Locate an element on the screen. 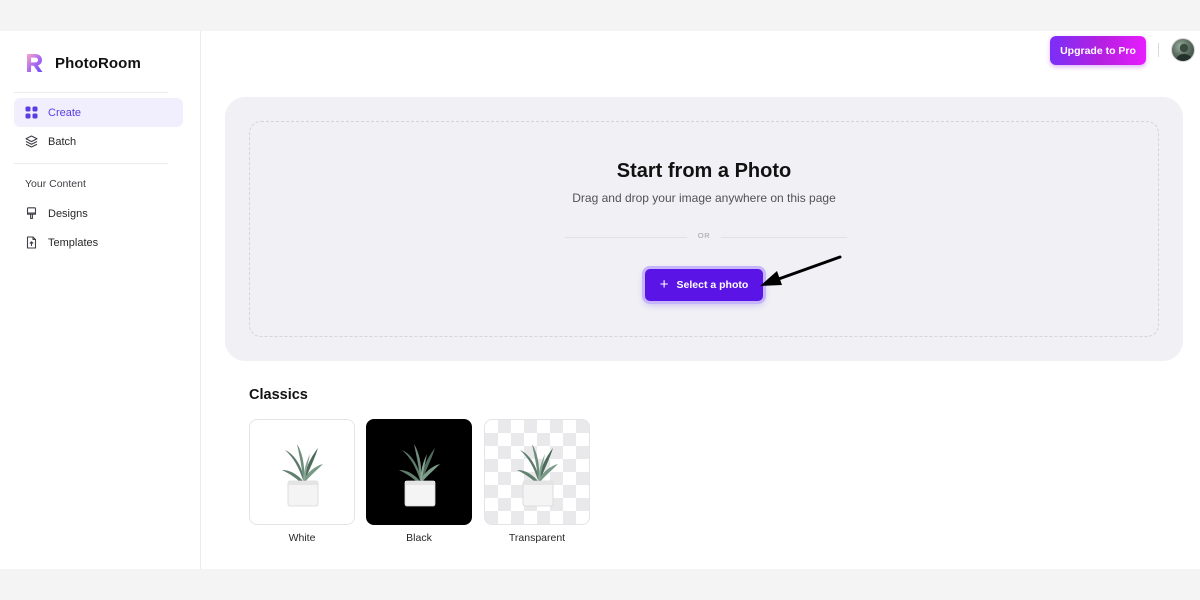 The width and height of the screenshot is (1200, 600). sidebar-item-create: Create is located at coordinates (98, 112).